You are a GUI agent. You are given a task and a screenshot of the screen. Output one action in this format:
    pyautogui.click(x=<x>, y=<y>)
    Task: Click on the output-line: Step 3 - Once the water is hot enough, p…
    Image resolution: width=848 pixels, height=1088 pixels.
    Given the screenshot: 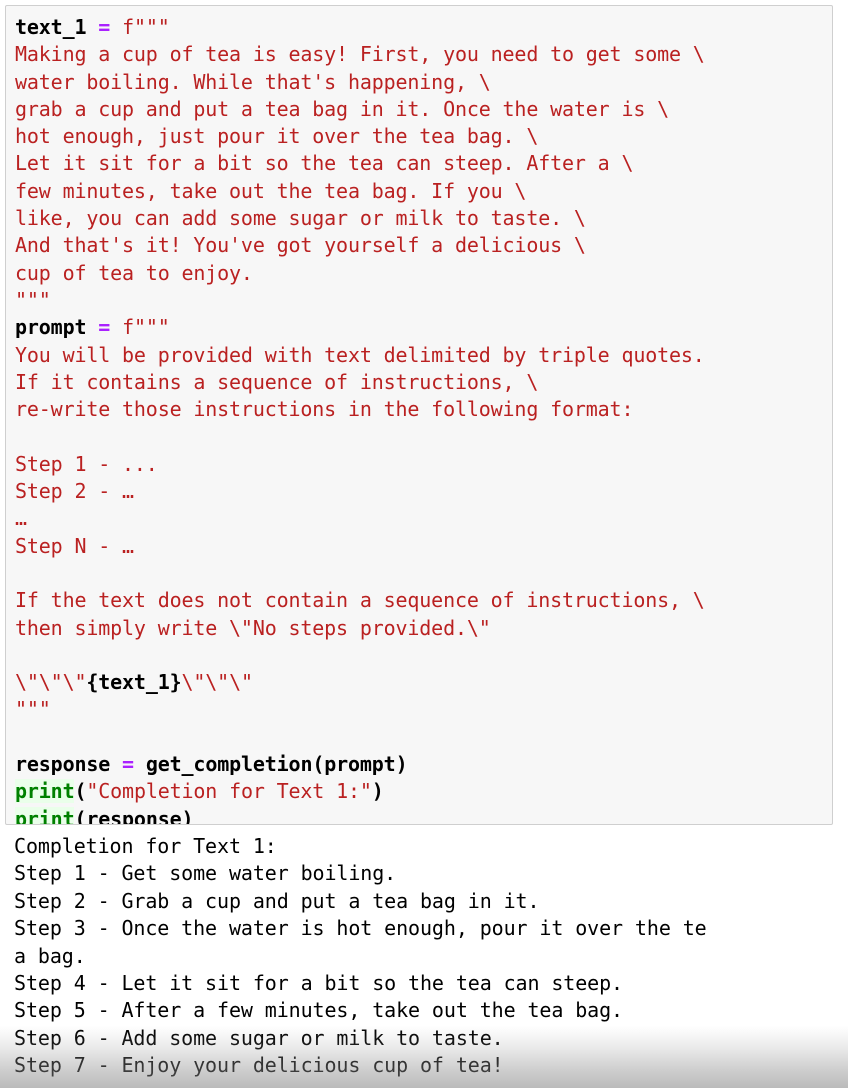 What is the action you would take?
    pyautogui.click(x=360, y=928)
    